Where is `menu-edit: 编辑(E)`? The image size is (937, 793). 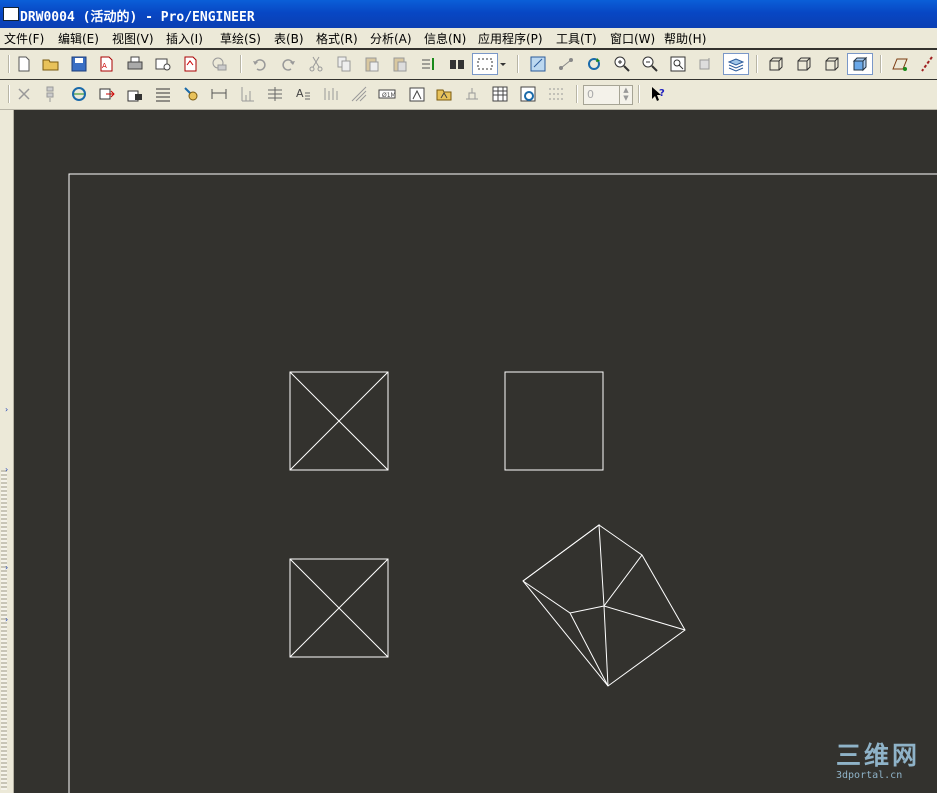
menu-edit: 编辑(E) is located at coordinates (78, 38).